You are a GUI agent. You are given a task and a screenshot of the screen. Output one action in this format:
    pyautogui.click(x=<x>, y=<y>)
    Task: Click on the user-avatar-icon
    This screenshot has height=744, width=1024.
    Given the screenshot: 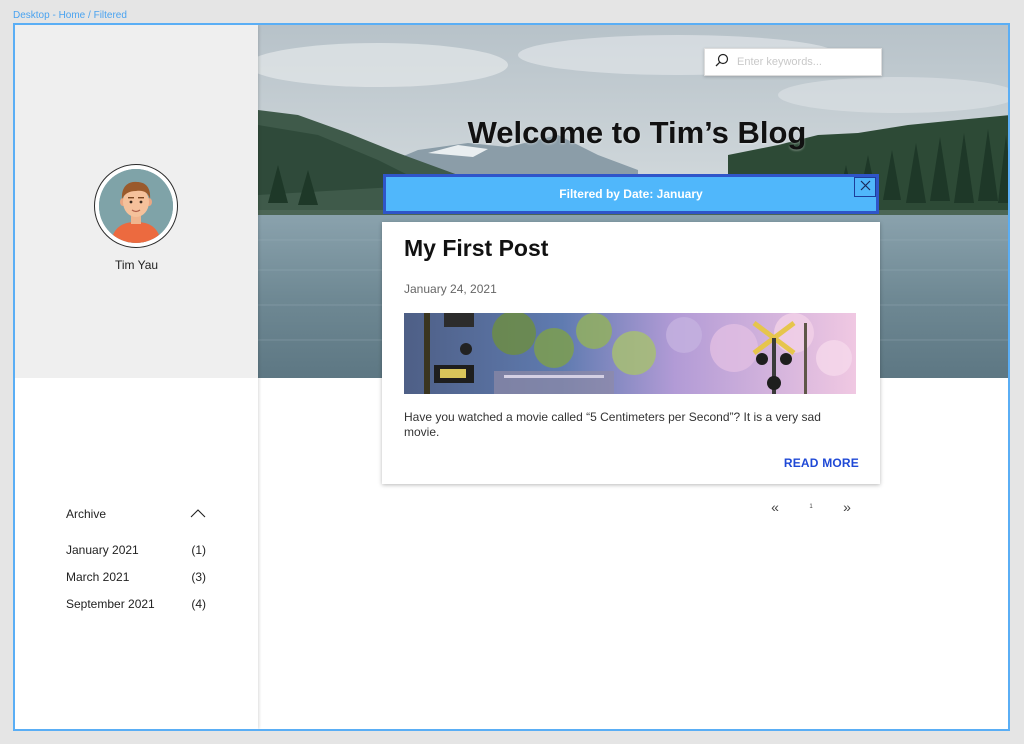 What is the action you would take?
    pyautogui.click(x=136, y=206)
    